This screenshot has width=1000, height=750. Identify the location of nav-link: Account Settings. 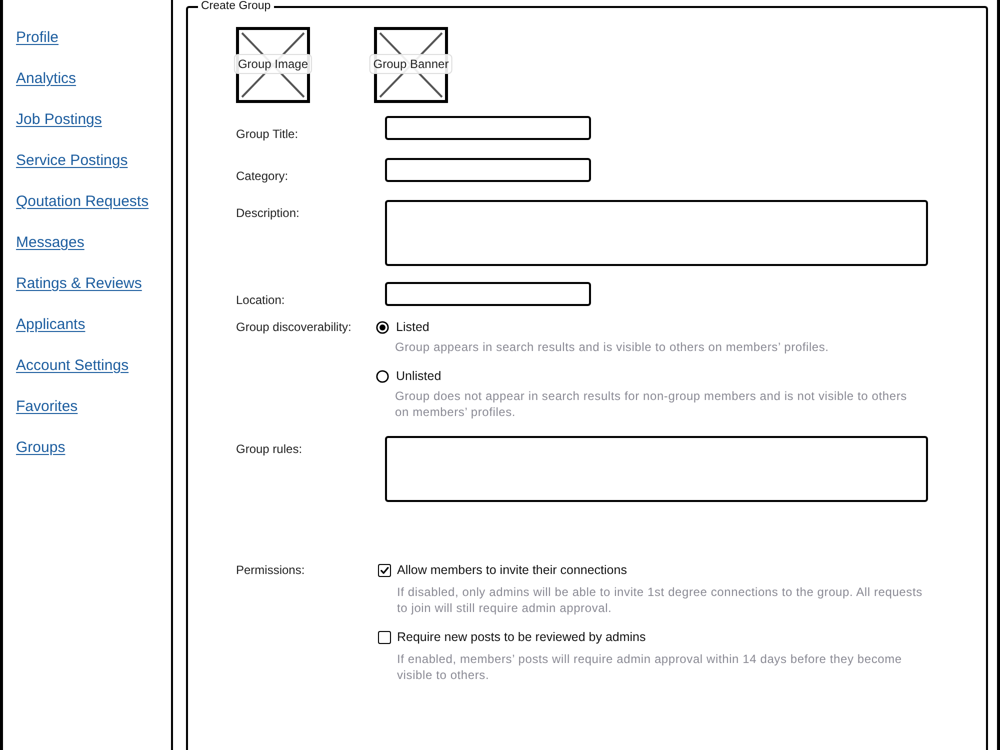
(72, 365).